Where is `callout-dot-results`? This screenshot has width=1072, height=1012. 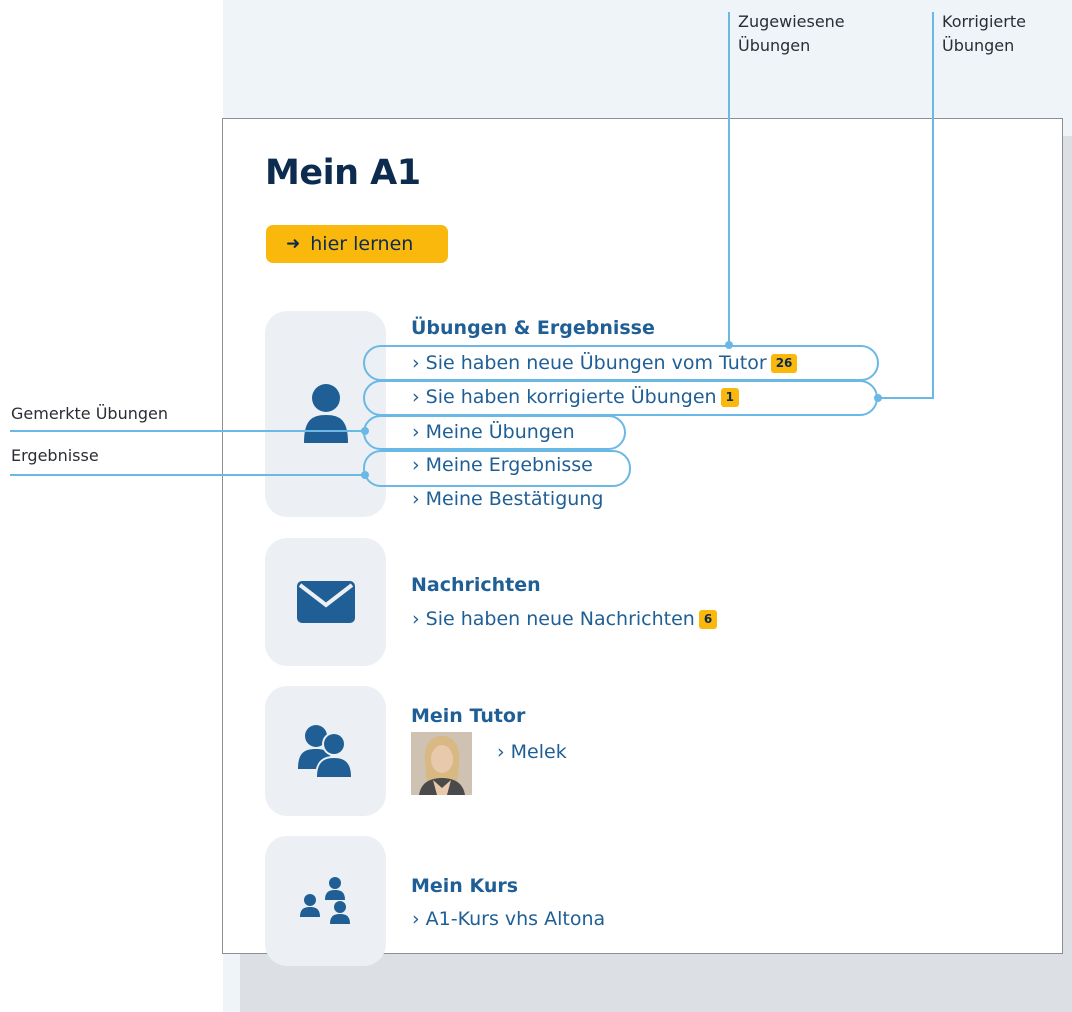
callout-dot-results is located at coordinates (365, 475).